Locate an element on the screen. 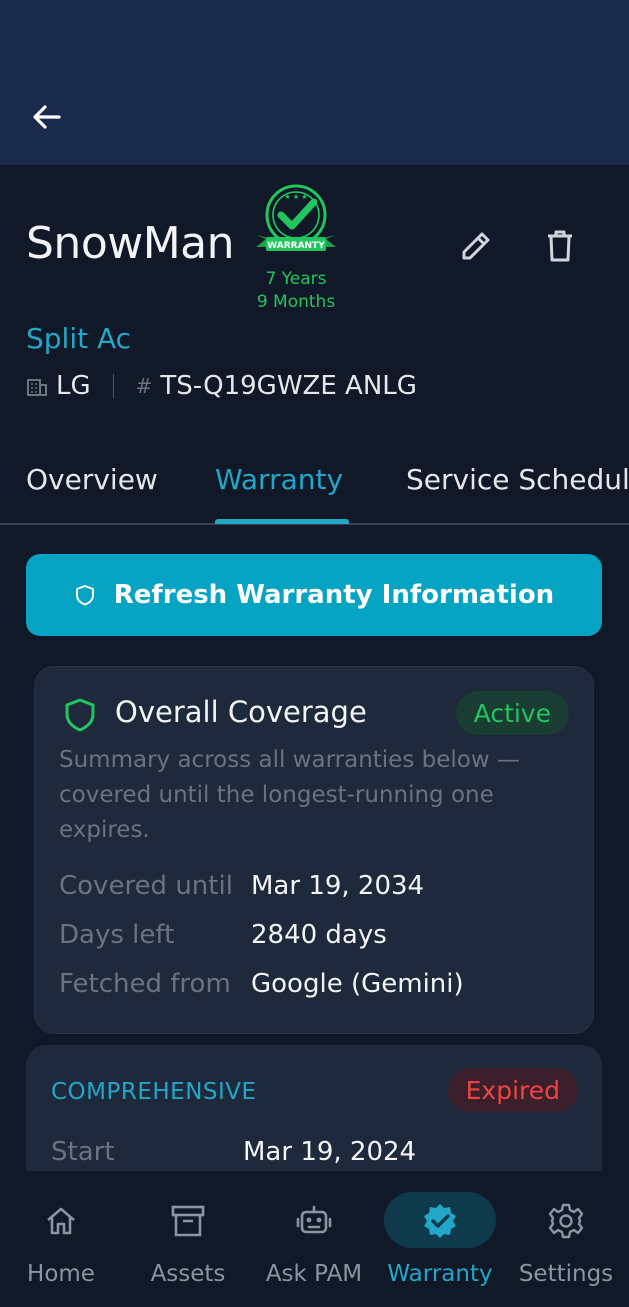  status-badge: Expired is located at coordinates (512, 1090).